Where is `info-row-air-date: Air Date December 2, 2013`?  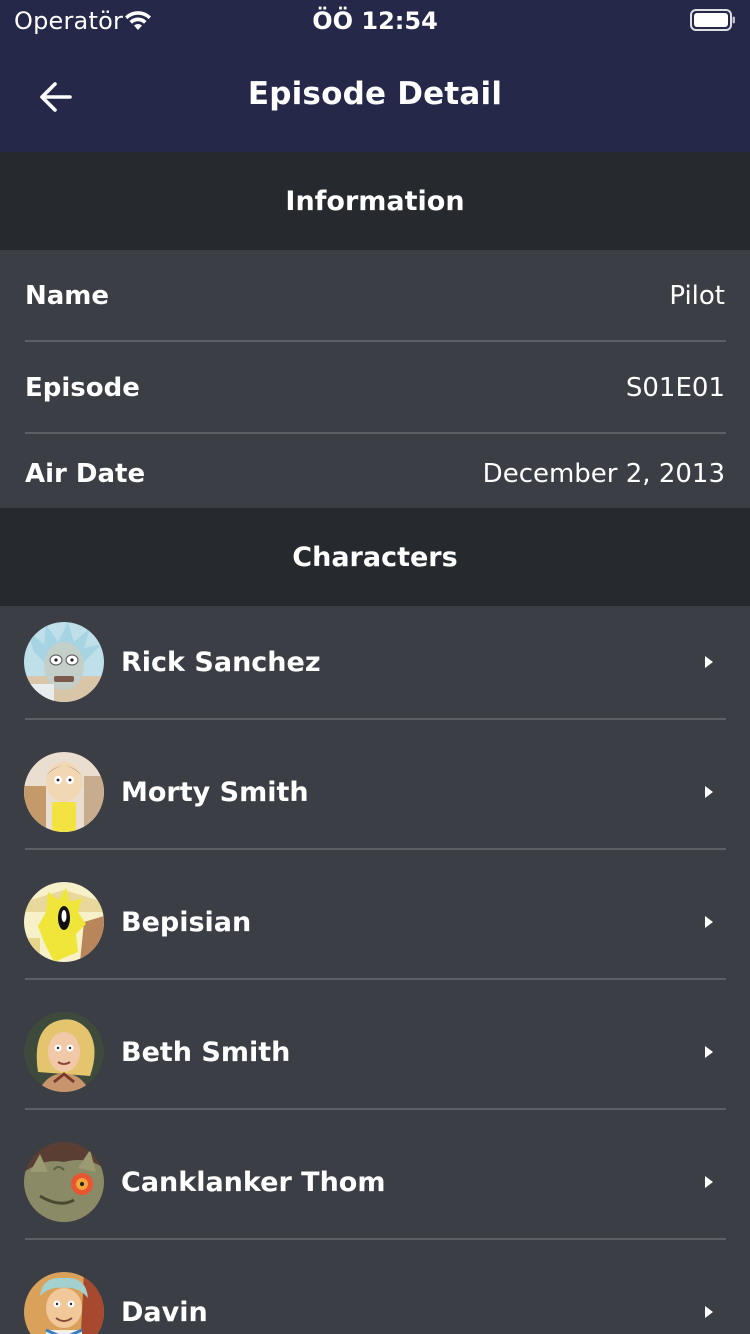 info-row-air-date: Air Date December 2, 2013 is located at coordinates (375, 474).